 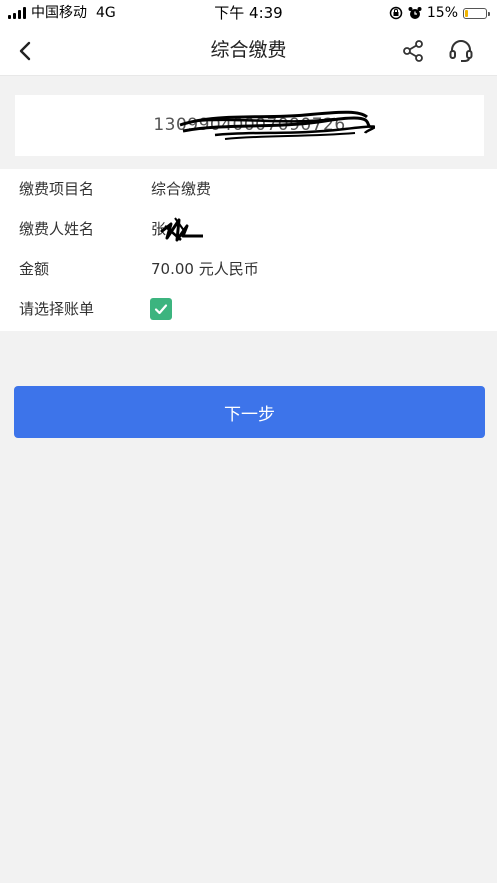 I want to click on row-payer-name: 缴费人姓名 张, so click(x=248, y=229).